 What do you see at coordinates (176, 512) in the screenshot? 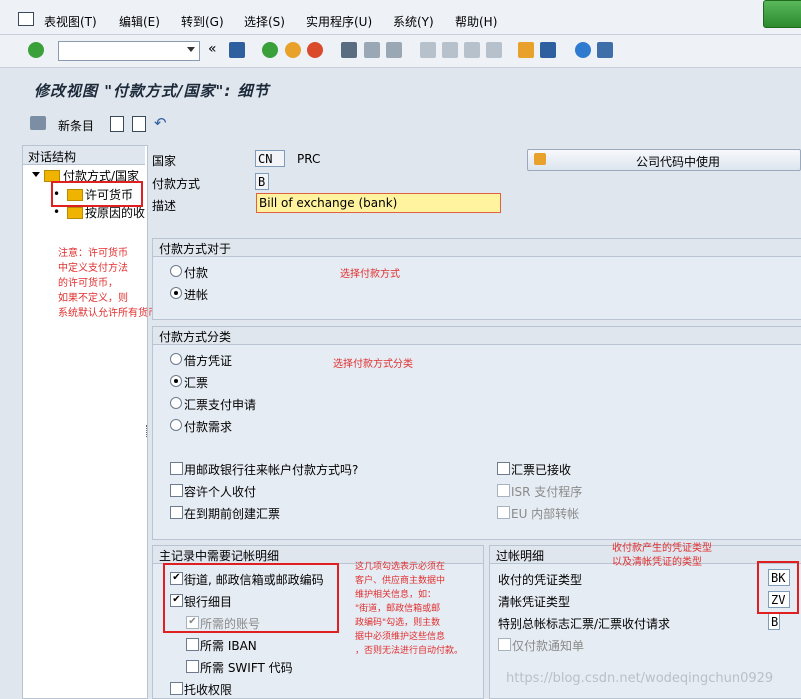
I see `checkbox-before-due` at bounding box center [176, 512].